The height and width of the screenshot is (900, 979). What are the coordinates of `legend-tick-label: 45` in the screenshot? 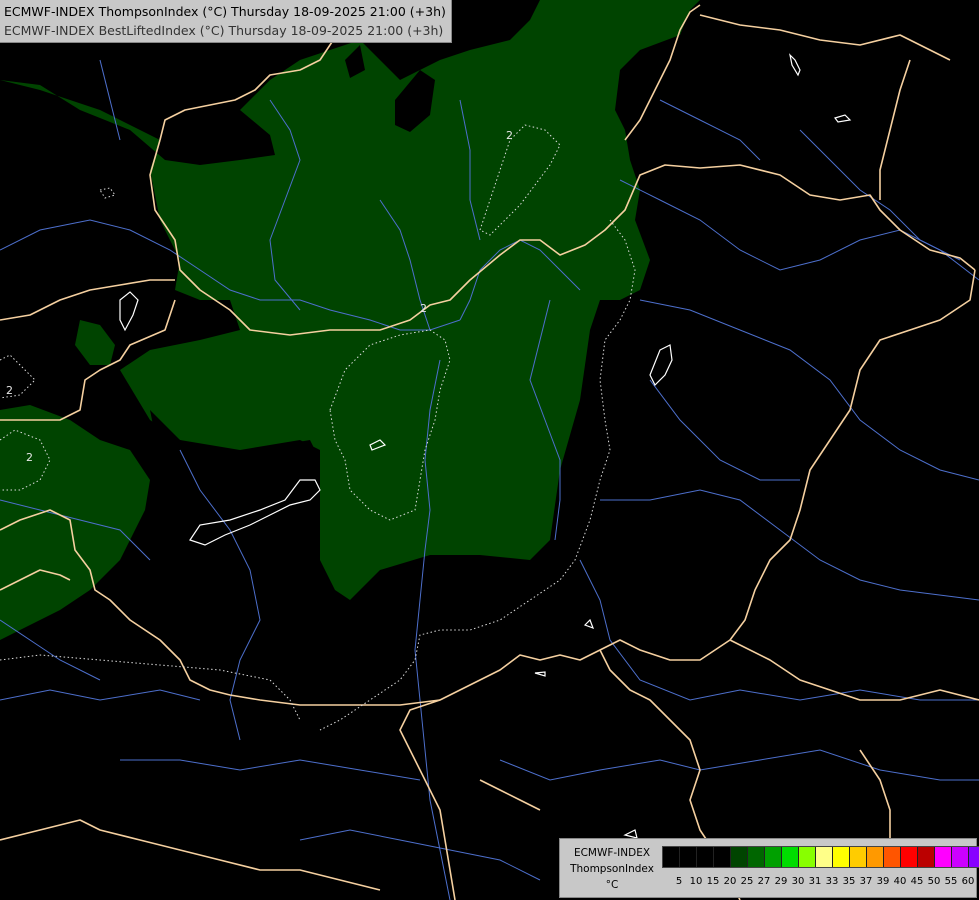 It's located at (917, 881).